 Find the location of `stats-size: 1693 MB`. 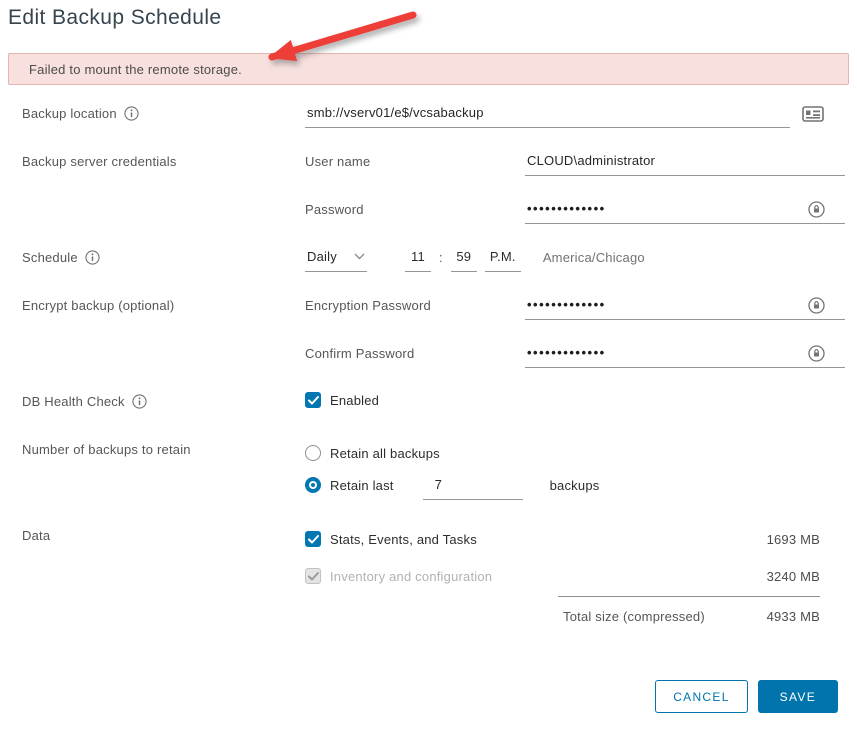

stats-size: 1693 MB is located at coordinates (793, 539).